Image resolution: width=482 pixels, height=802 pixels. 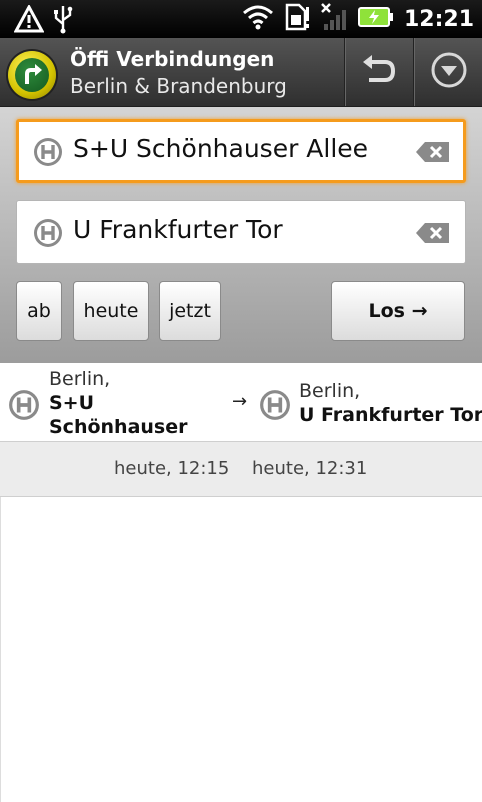 I want to click on app-logo-icon, so click(x=32, y=75).